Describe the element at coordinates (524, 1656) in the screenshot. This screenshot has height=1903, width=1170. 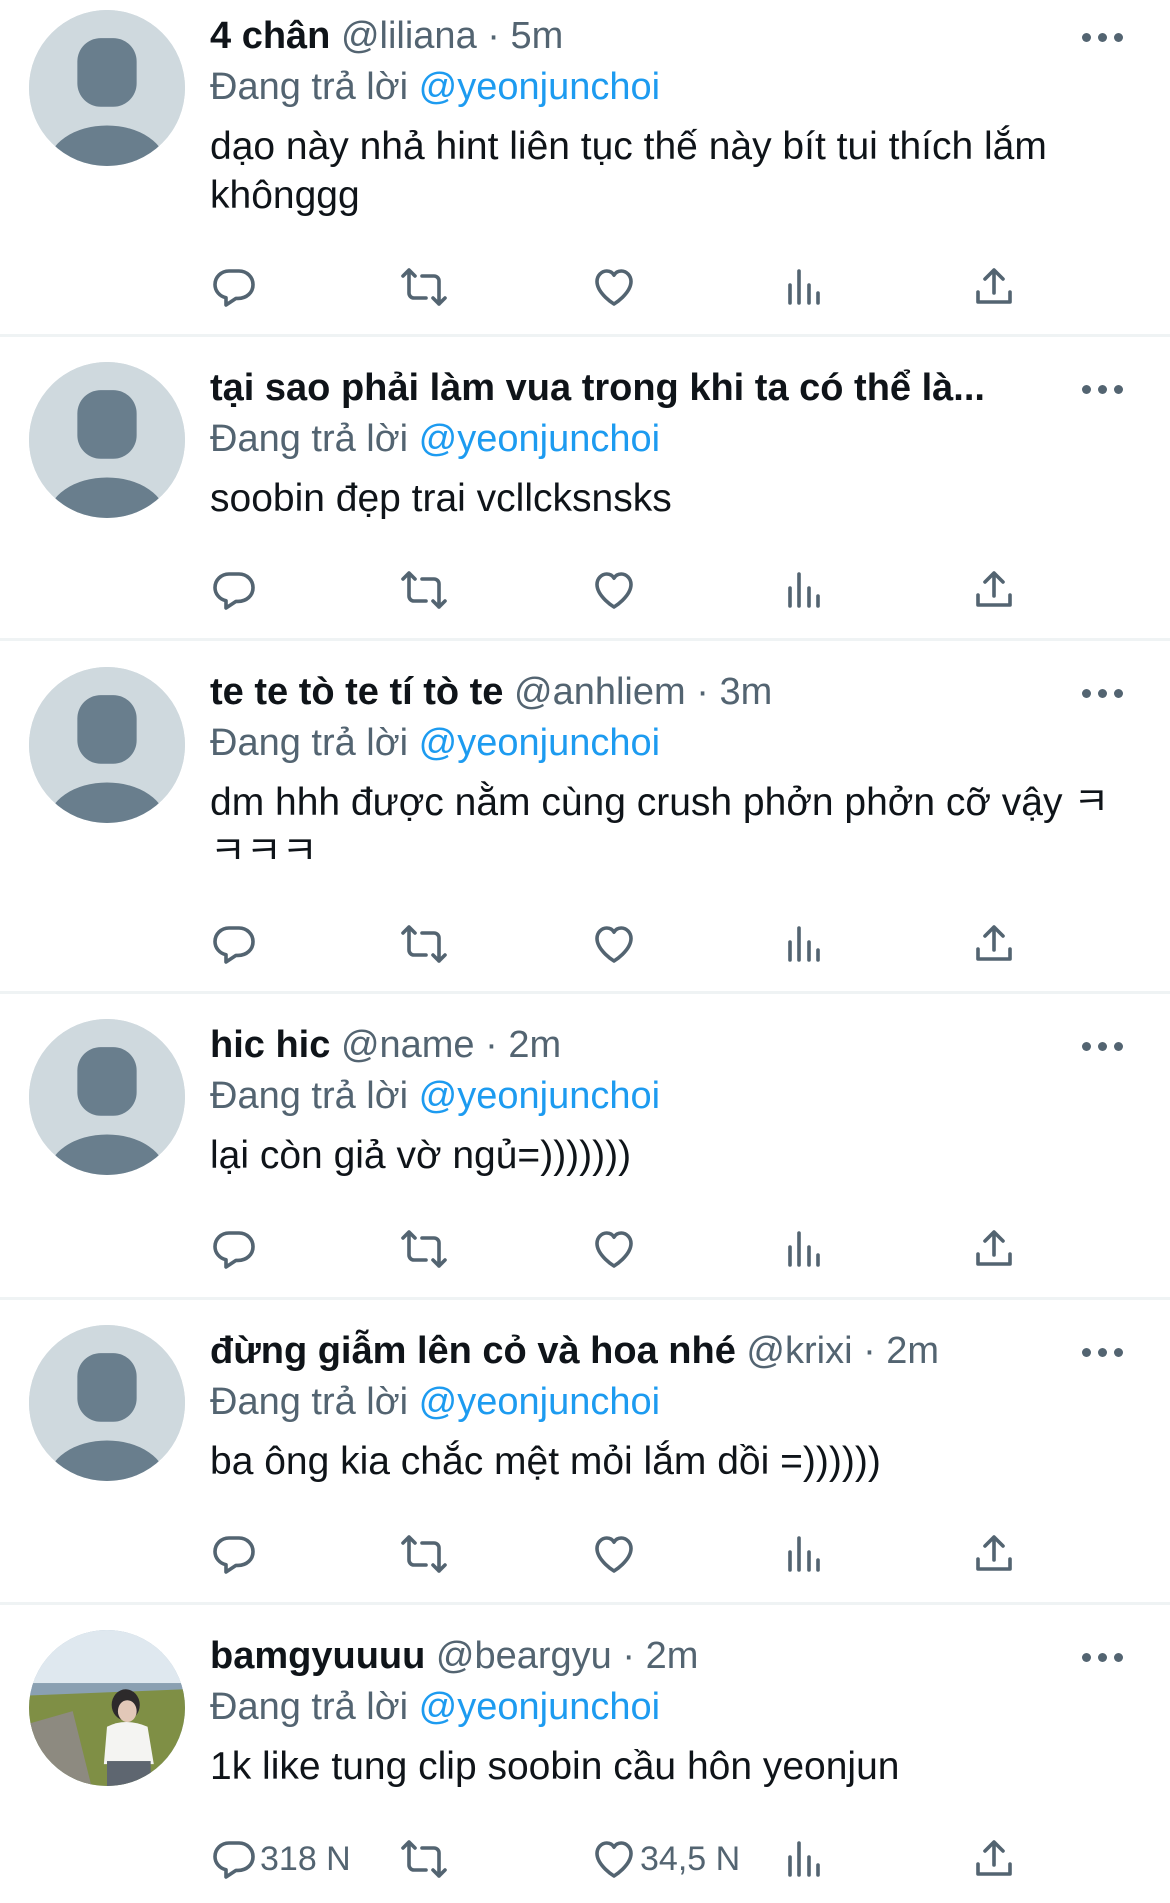
I see `user-handle: @beargyu` at that location.